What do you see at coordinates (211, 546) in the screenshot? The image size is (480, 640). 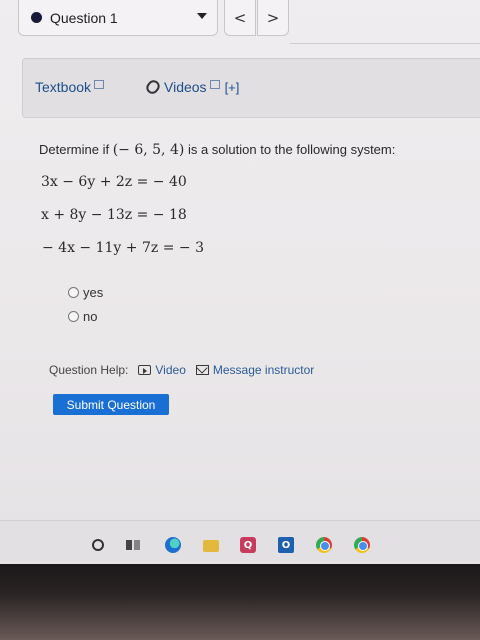 I see `file-explorer-icon` at bounding box center [211, 546].